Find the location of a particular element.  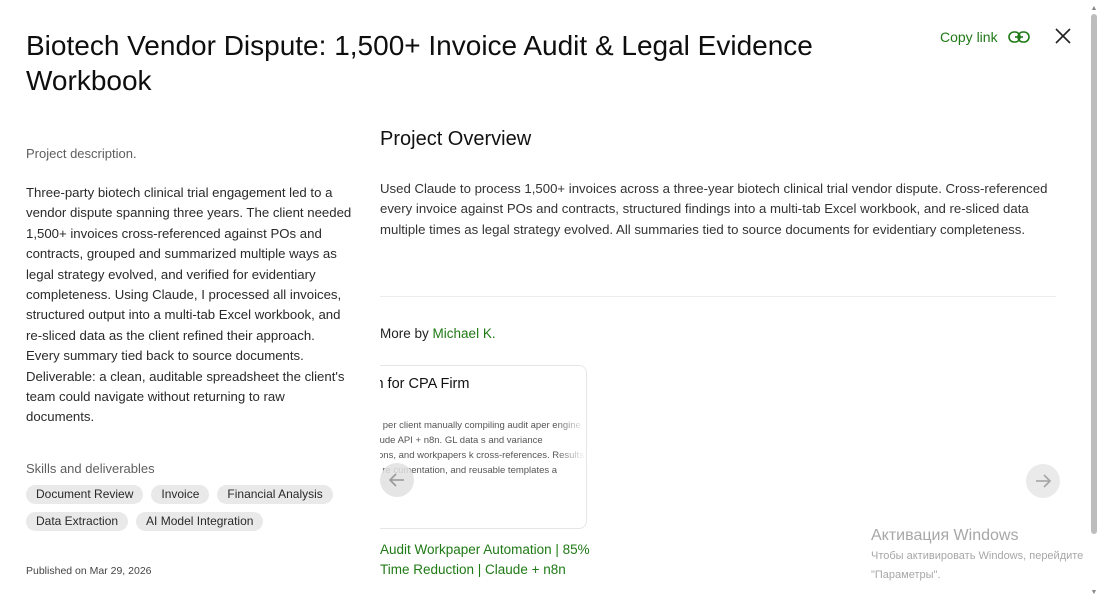

close-button is located at coordinates (1063, 36).